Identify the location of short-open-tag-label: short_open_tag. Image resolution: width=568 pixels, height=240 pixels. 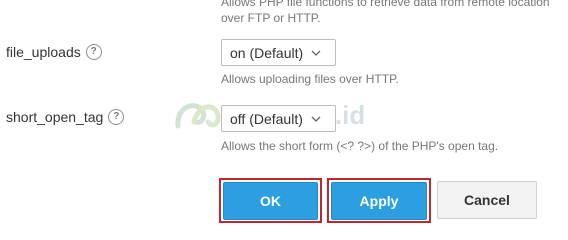
(55, 117).